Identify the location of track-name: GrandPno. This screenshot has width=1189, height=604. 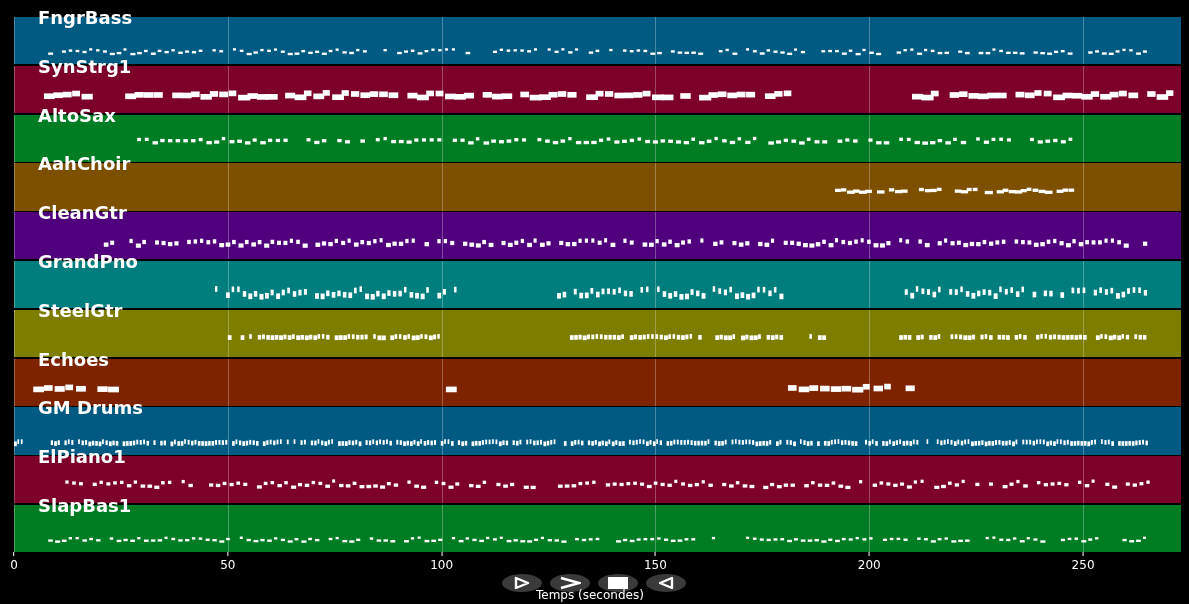
(88, 262).